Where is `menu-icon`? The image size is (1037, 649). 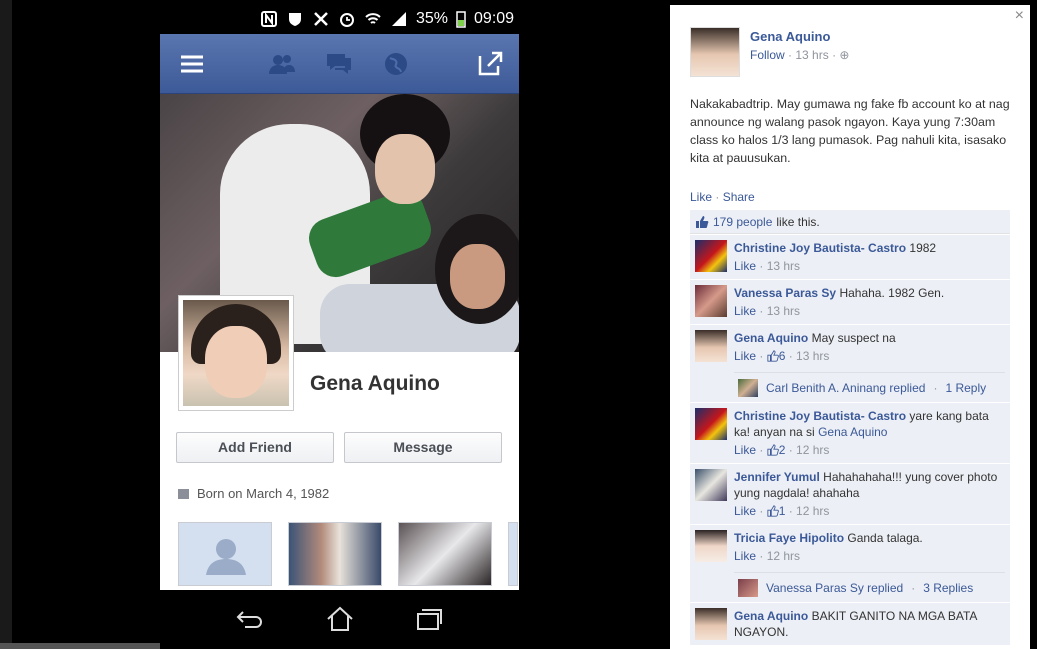
menu-icon is located at coordinates (192, 64).